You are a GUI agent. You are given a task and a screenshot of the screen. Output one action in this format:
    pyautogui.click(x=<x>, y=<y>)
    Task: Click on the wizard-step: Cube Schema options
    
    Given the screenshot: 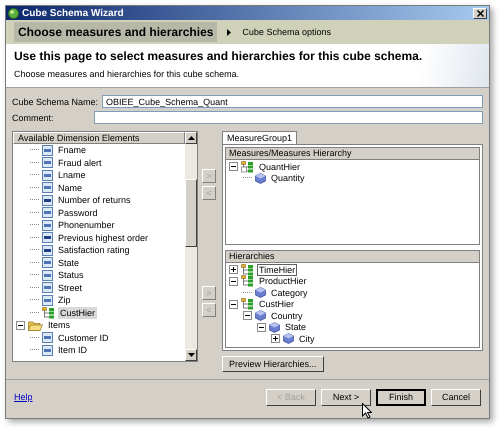 What is the action you would take?
    pyautogui.click(x=286, y=32)
    